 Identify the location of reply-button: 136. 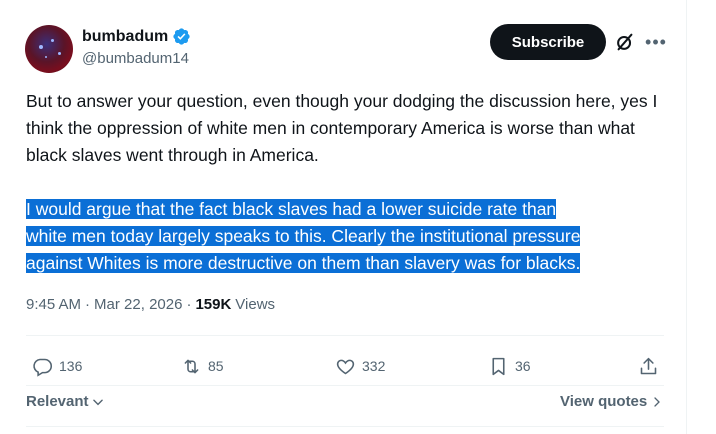
(57, 366).